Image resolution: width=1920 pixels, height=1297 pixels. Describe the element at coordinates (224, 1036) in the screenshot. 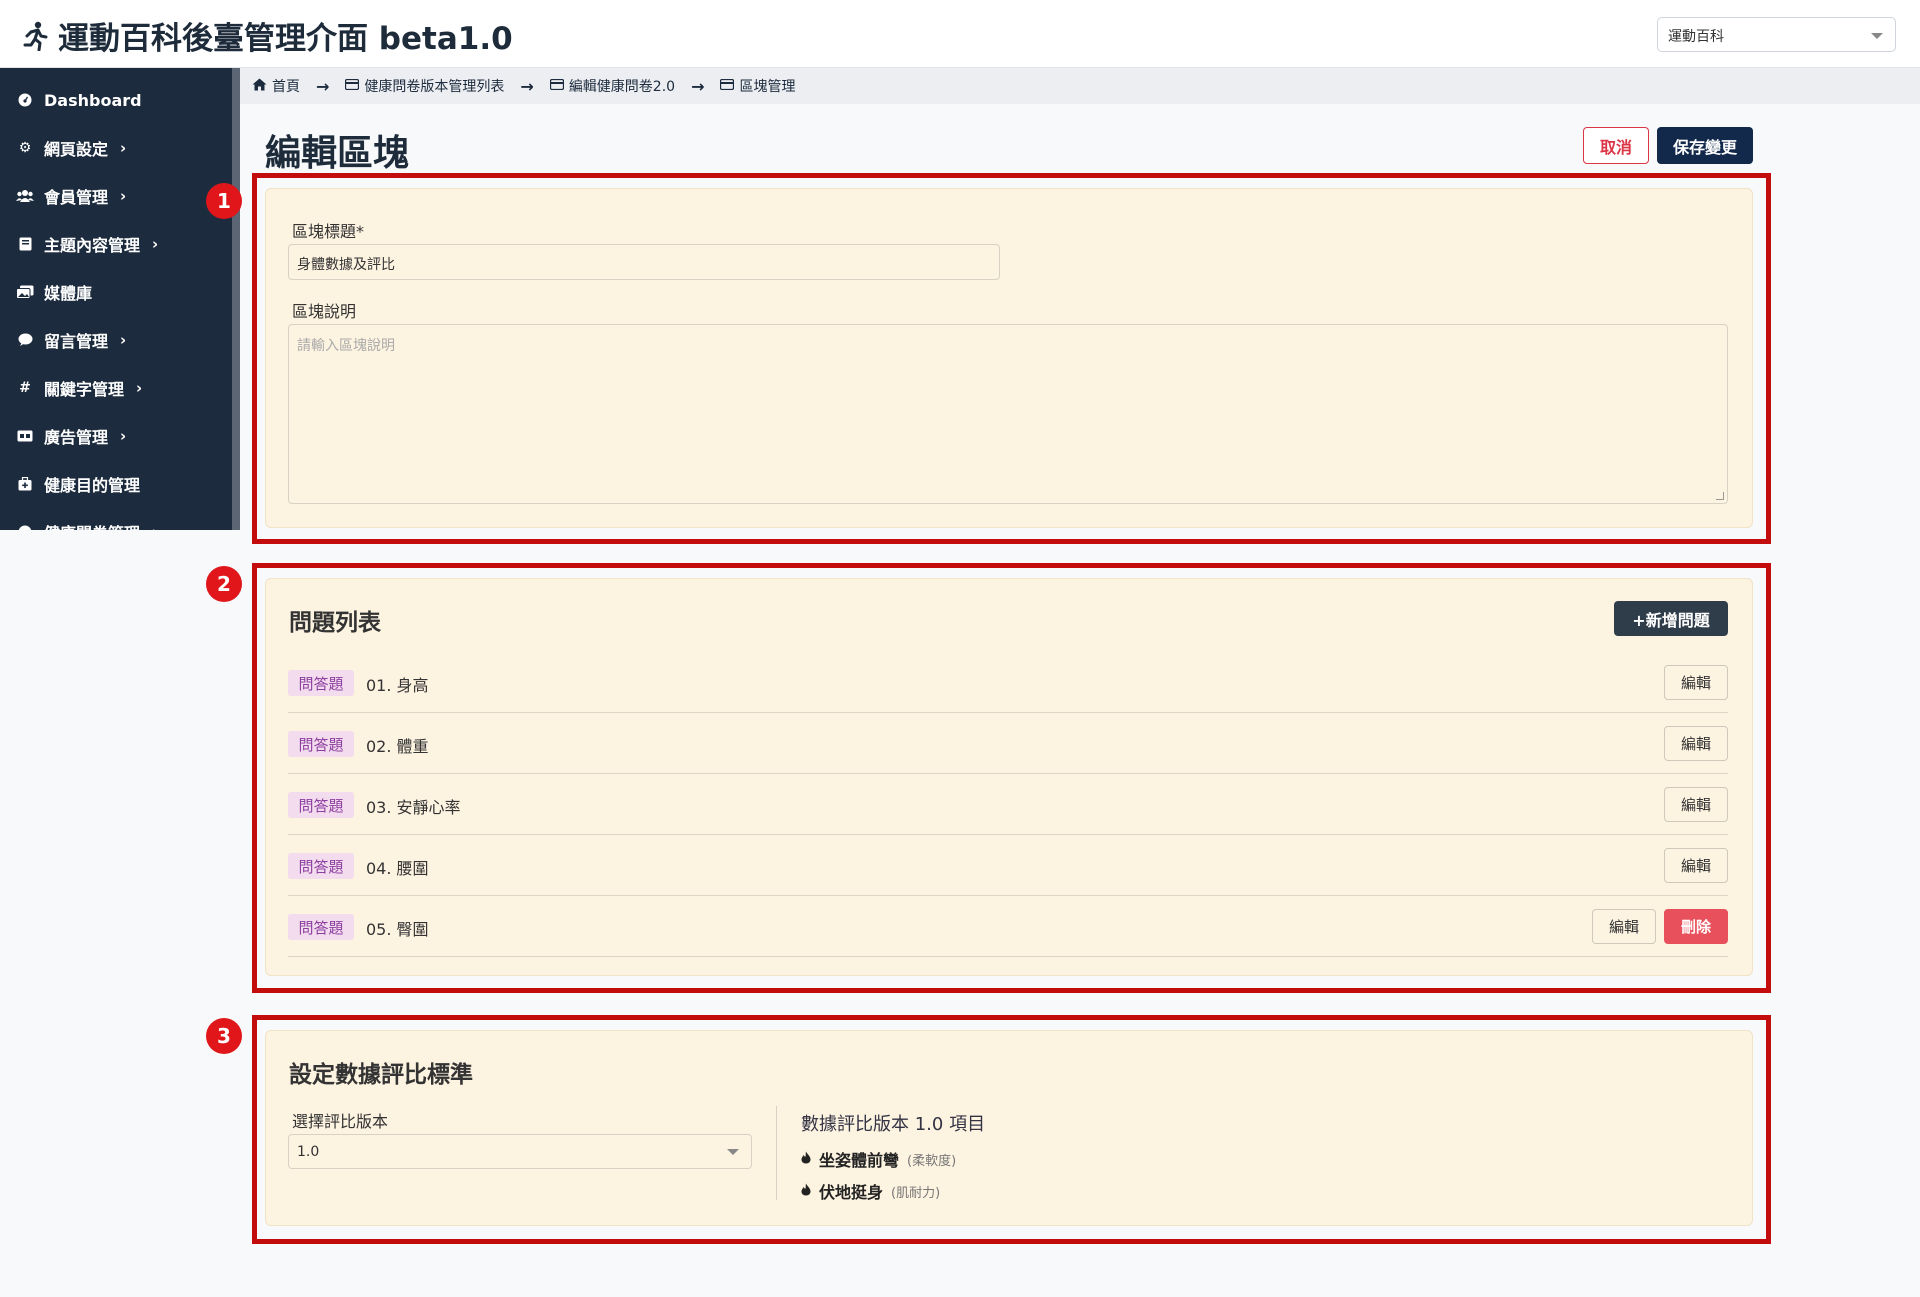

I see `annotation-marker-3: 3` at that location.